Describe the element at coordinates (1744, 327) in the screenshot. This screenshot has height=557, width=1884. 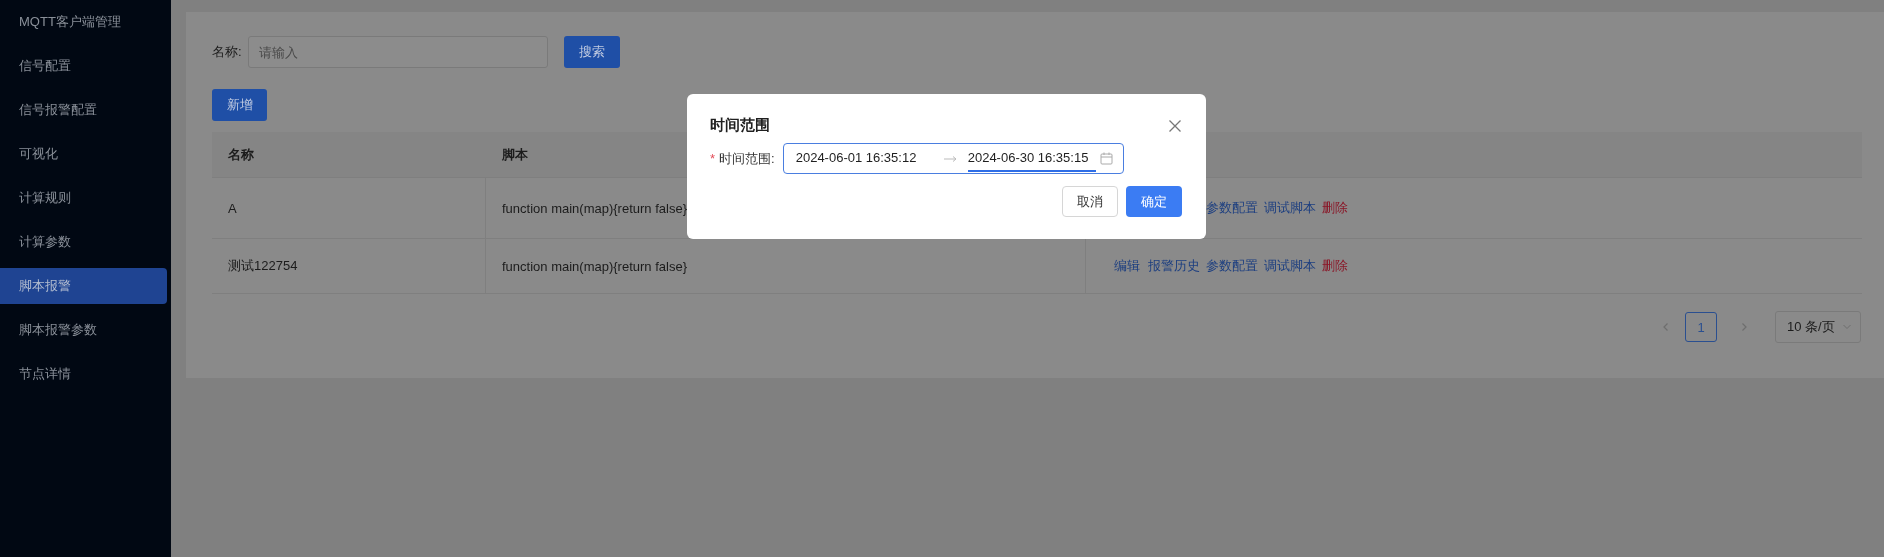
I see `next-page-icon` at that location.